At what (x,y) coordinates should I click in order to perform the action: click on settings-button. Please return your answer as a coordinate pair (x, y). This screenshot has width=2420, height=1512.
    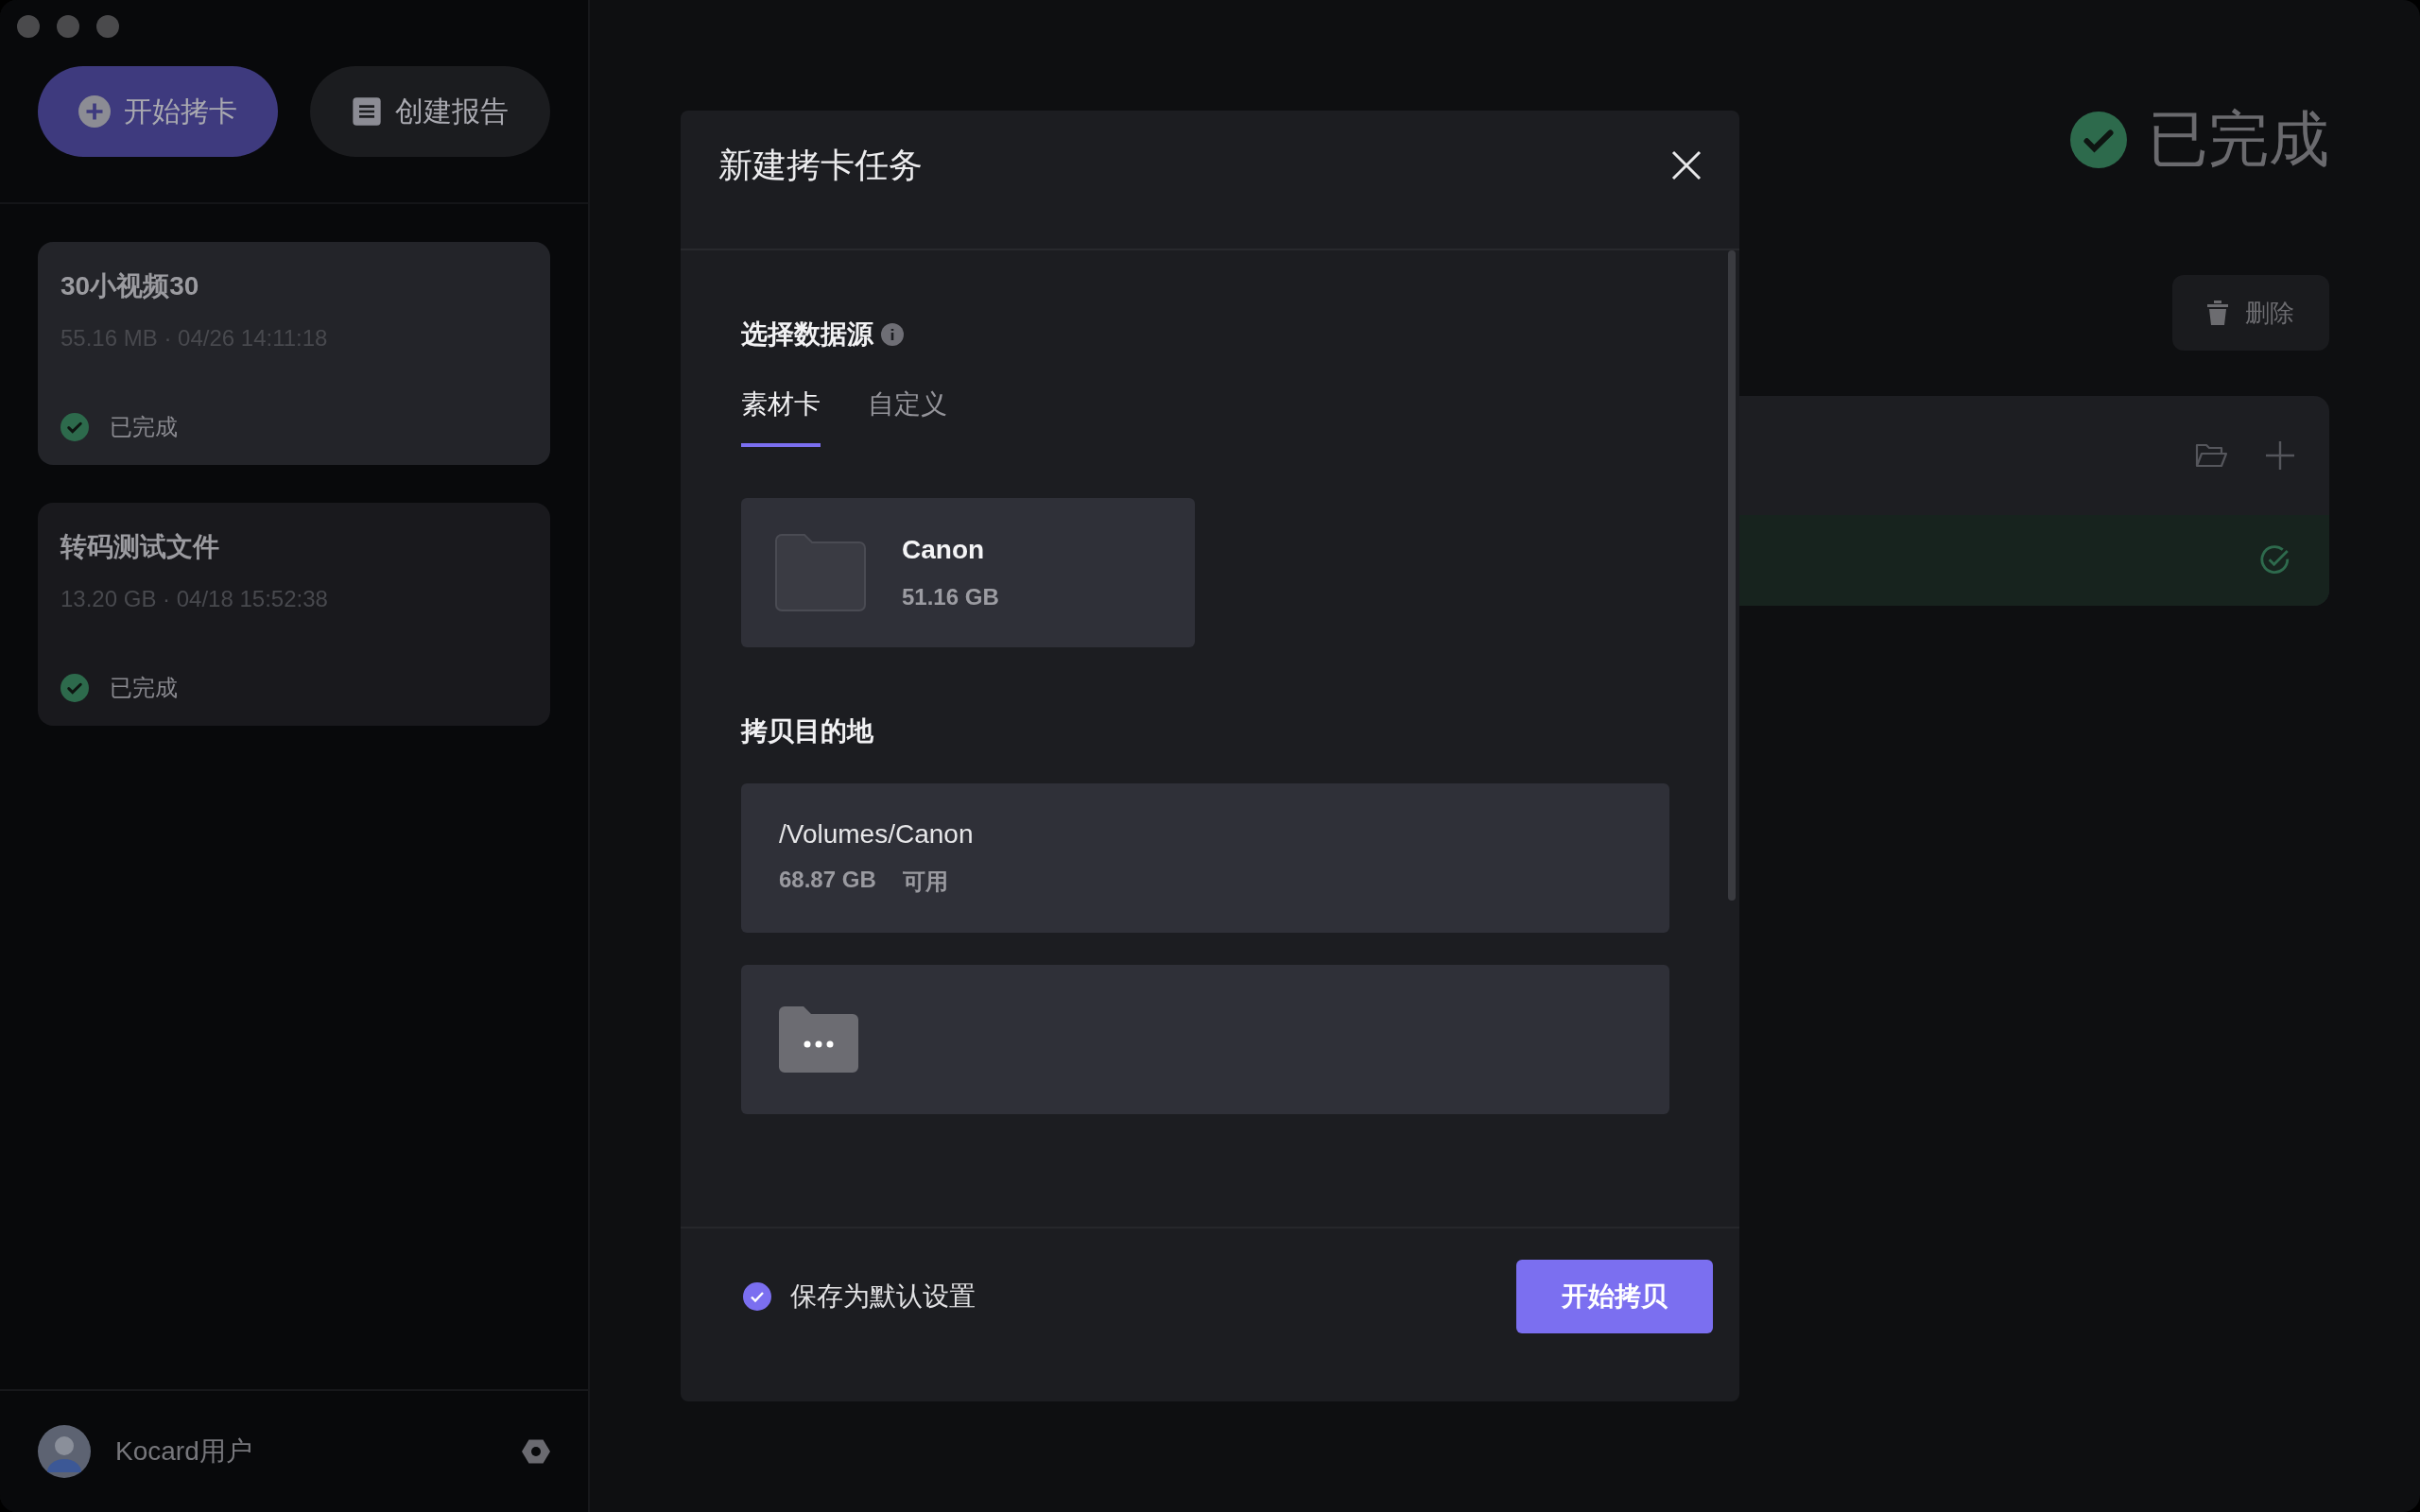
    Looking at the image, I should click on (536, 1451).